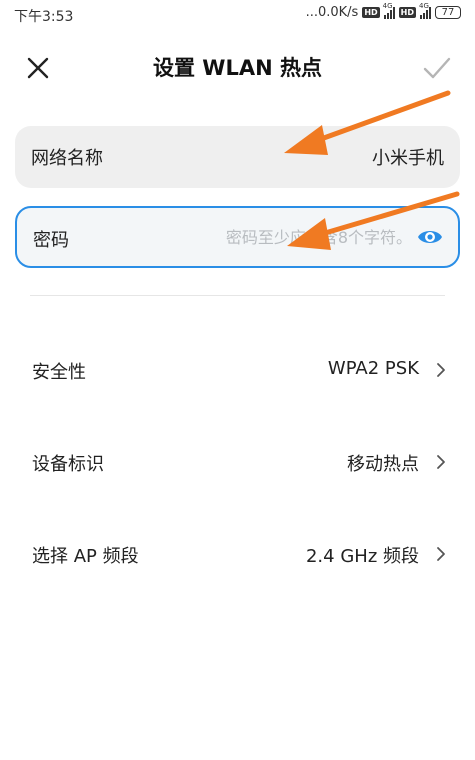 The height and width of the screenshot is (760, 475). Describe the element at coordinates (269, 237) in the screenshot. I see `password-input` at that location.